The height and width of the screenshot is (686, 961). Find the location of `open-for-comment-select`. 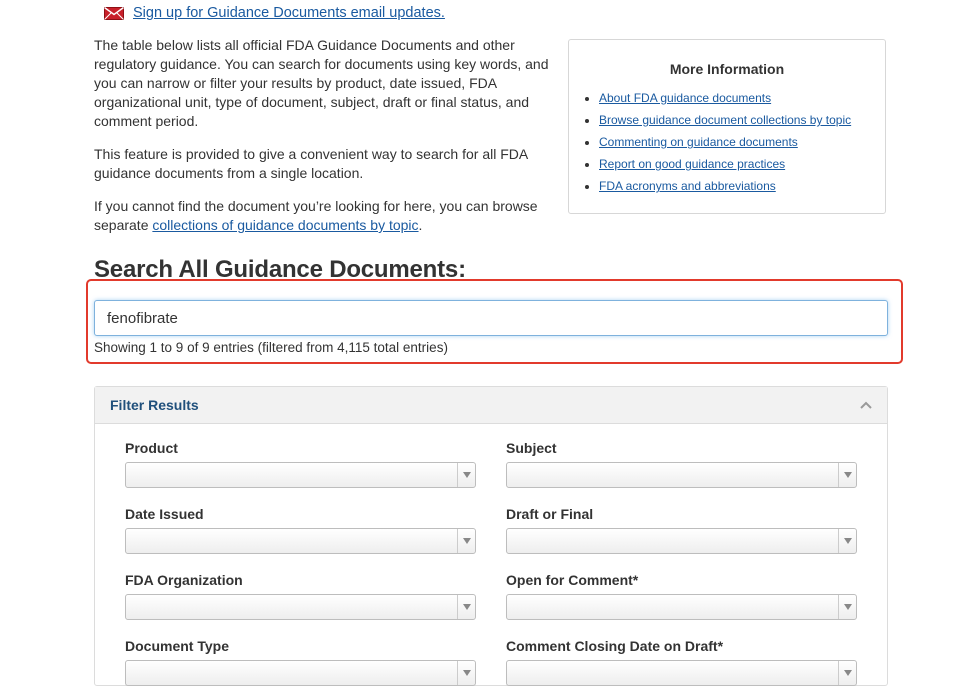

open-for-comment-select is located at coordinates (681, 607).